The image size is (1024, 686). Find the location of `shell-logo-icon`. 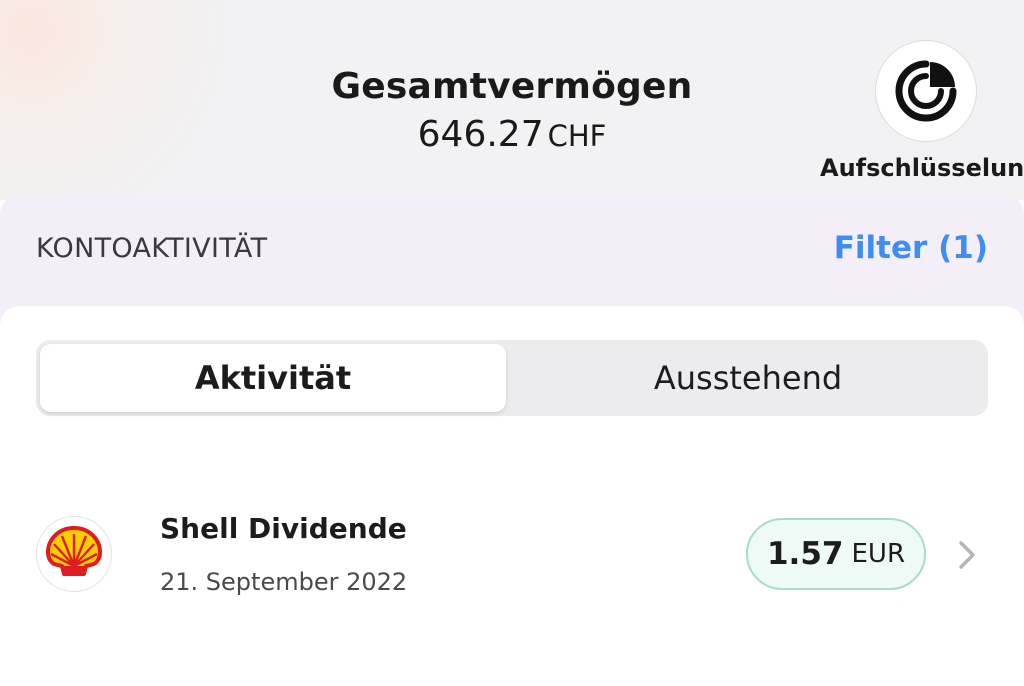

shell-logo-icon is located at coordinates (74, 554).